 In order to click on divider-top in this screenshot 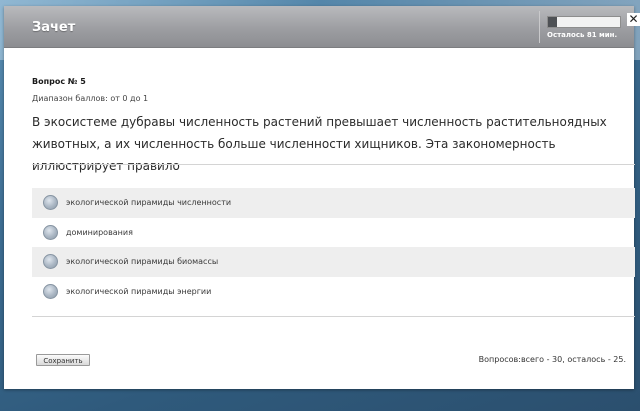, I will do `click(333, 164)`.